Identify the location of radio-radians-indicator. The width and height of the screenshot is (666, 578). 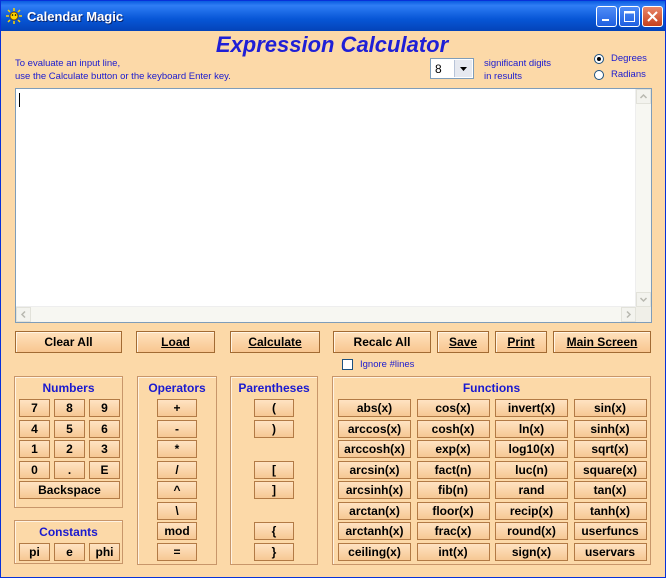
(599, 75).